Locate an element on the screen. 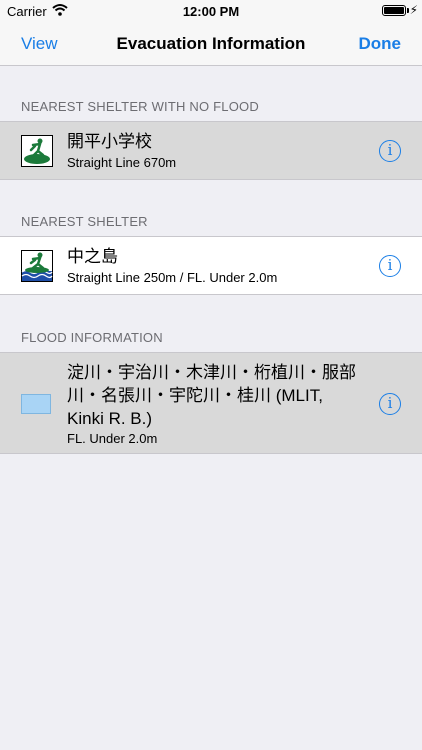 This screenshot has width=422, height=750. shelter-flood-icon is located at coordinates (37, 266).